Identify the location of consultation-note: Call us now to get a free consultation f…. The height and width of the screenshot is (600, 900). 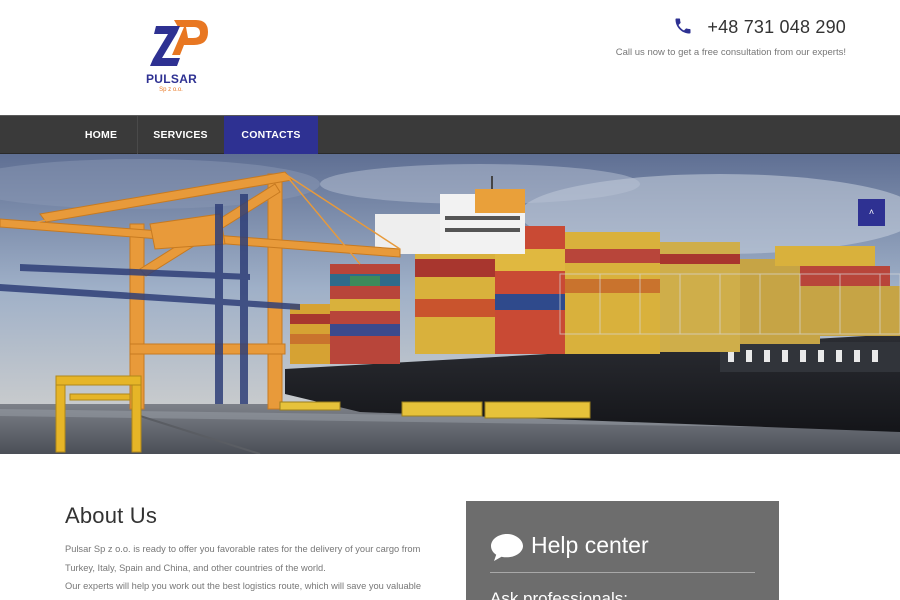
(730, 52).